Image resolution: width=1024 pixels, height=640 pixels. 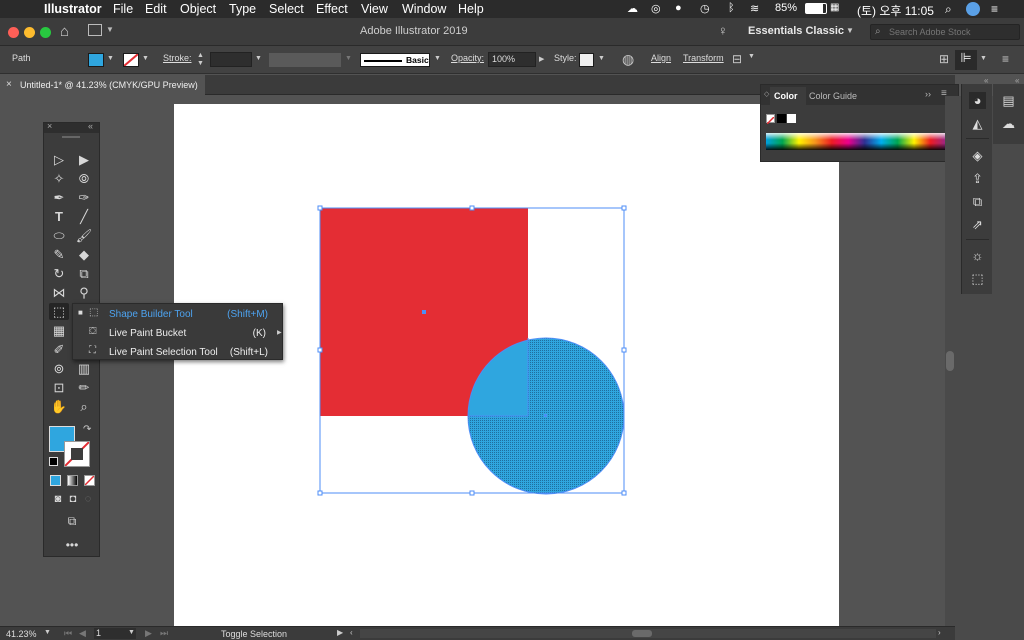 What do you see at coordinates (977, 255) in the screenshot?
I see `brightness-icon: ☼` at bounding box center [977, 255].